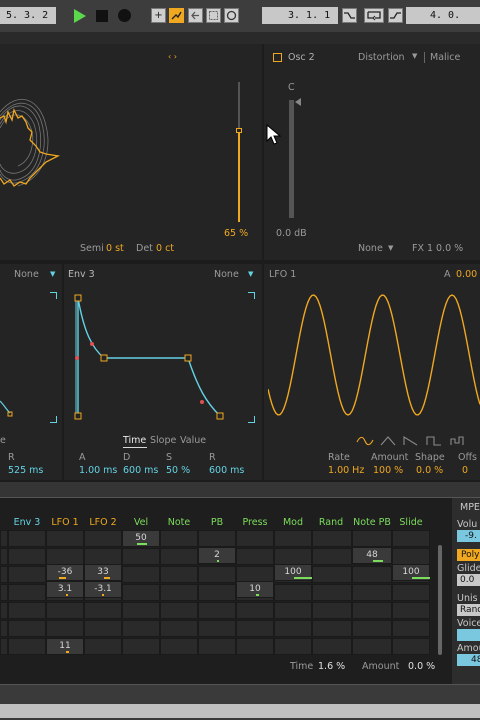 This screenshot has height=720, width=480. Describe the element at coordinates (370, 248) in the screenshot. I see `osc2-route-dropdown: None` at that location.